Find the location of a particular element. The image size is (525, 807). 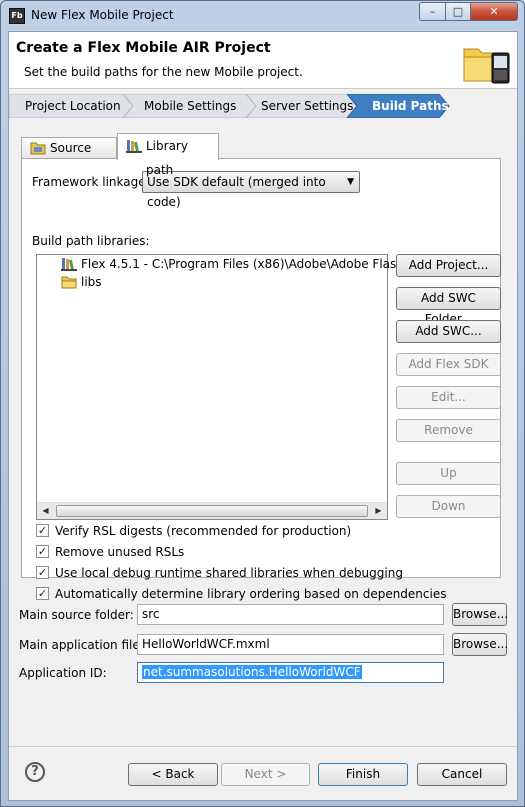

step-project-location: Project Location is located at coordinates (65, 106).